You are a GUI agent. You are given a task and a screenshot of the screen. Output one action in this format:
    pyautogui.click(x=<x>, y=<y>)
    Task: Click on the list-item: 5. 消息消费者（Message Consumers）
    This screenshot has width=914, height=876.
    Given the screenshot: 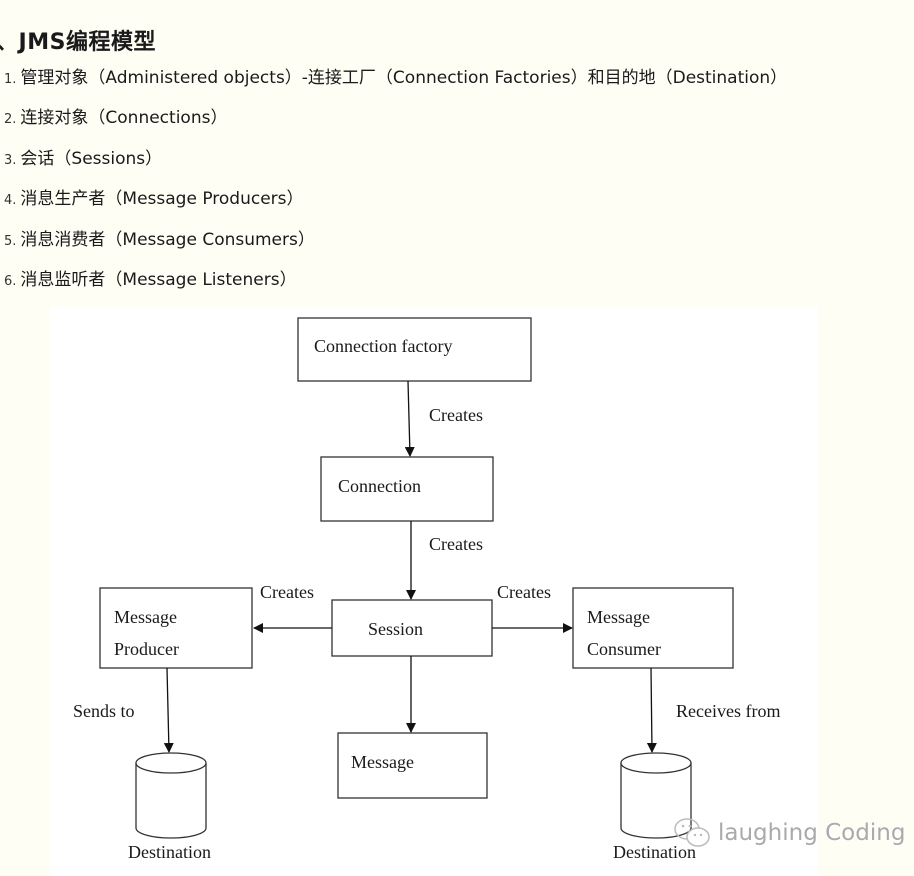 What is the action you would take?
    pyautogui.click(x=395, y=246)
    